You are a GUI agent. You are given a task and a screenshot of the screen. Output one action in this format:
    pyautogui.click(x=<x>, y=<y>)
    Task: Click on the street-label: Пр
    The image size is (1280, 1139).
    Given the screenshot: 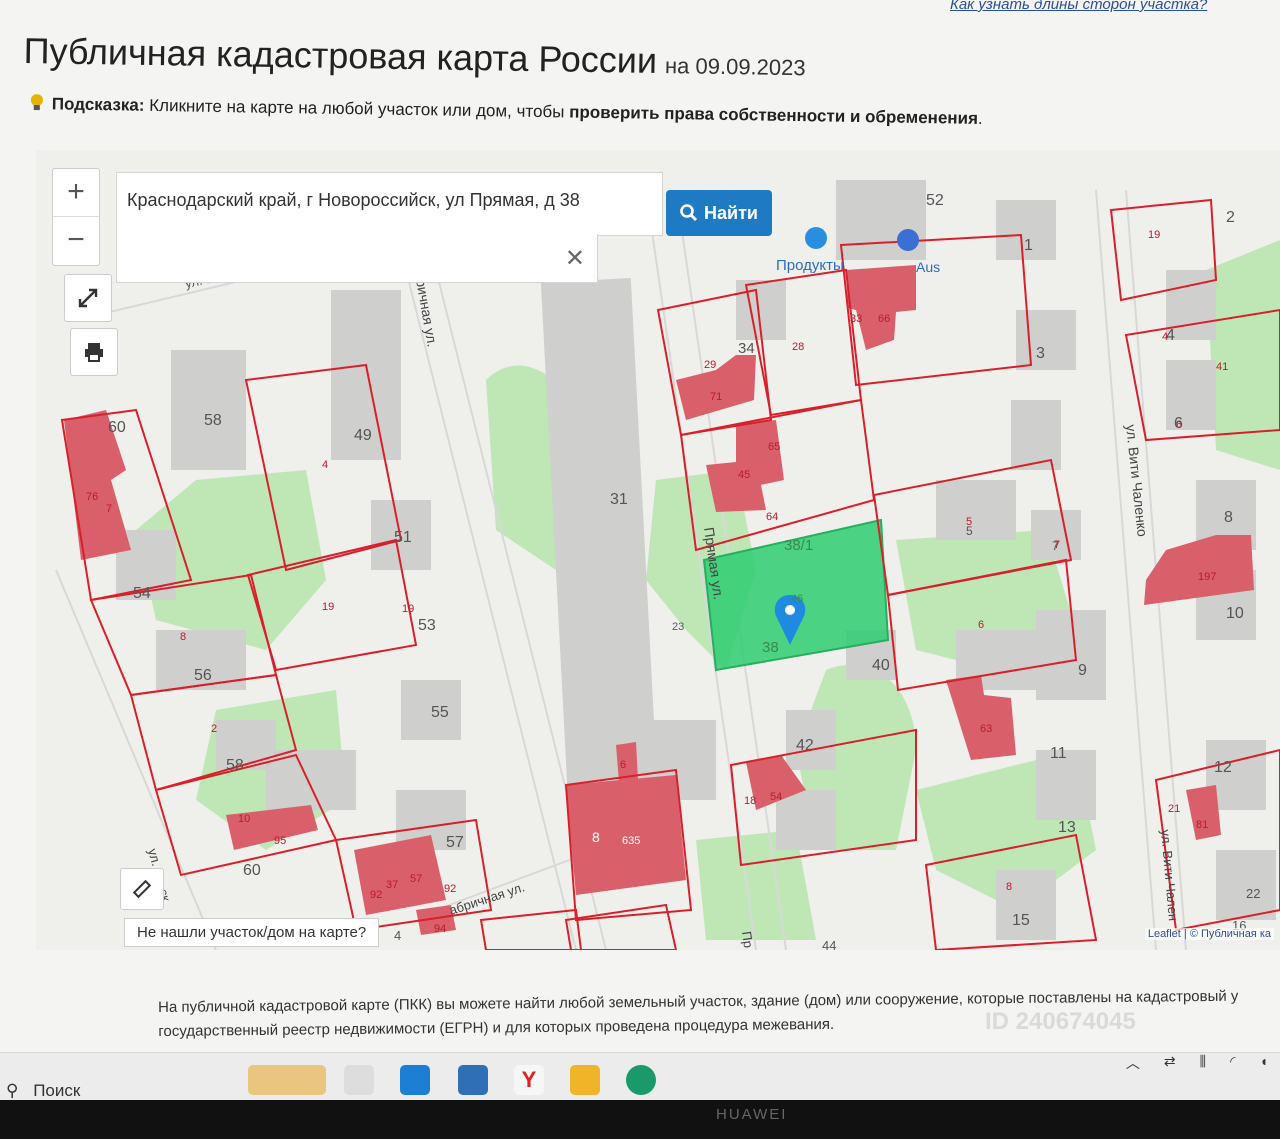 What is the action you would take?
    pyautogui.click(x=747, y=939)
    